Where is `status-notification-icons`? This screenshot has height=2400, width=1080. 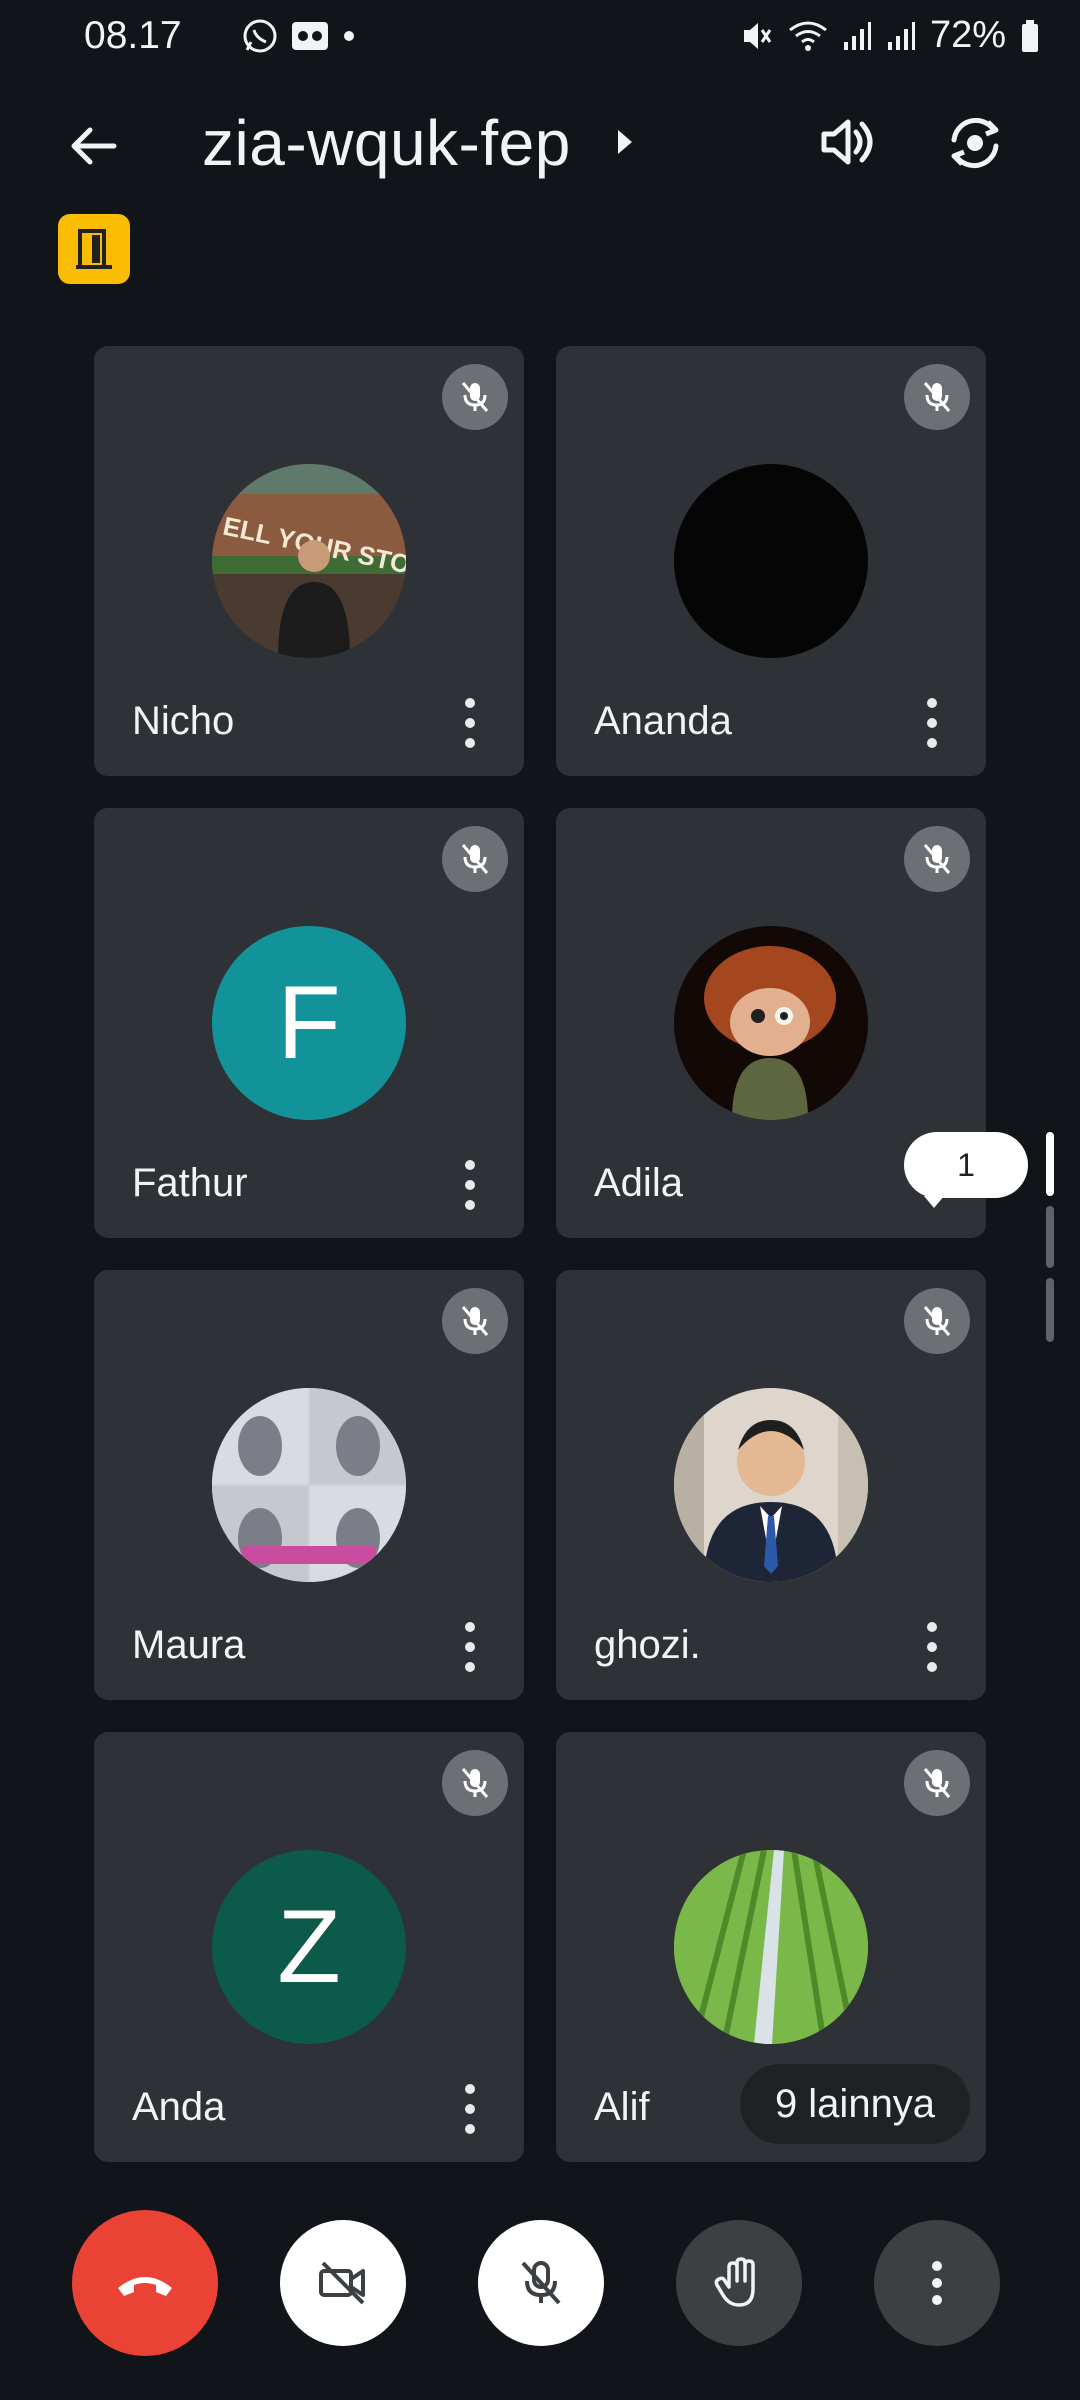
status-notification-icons is located at coordinates (299, 36).